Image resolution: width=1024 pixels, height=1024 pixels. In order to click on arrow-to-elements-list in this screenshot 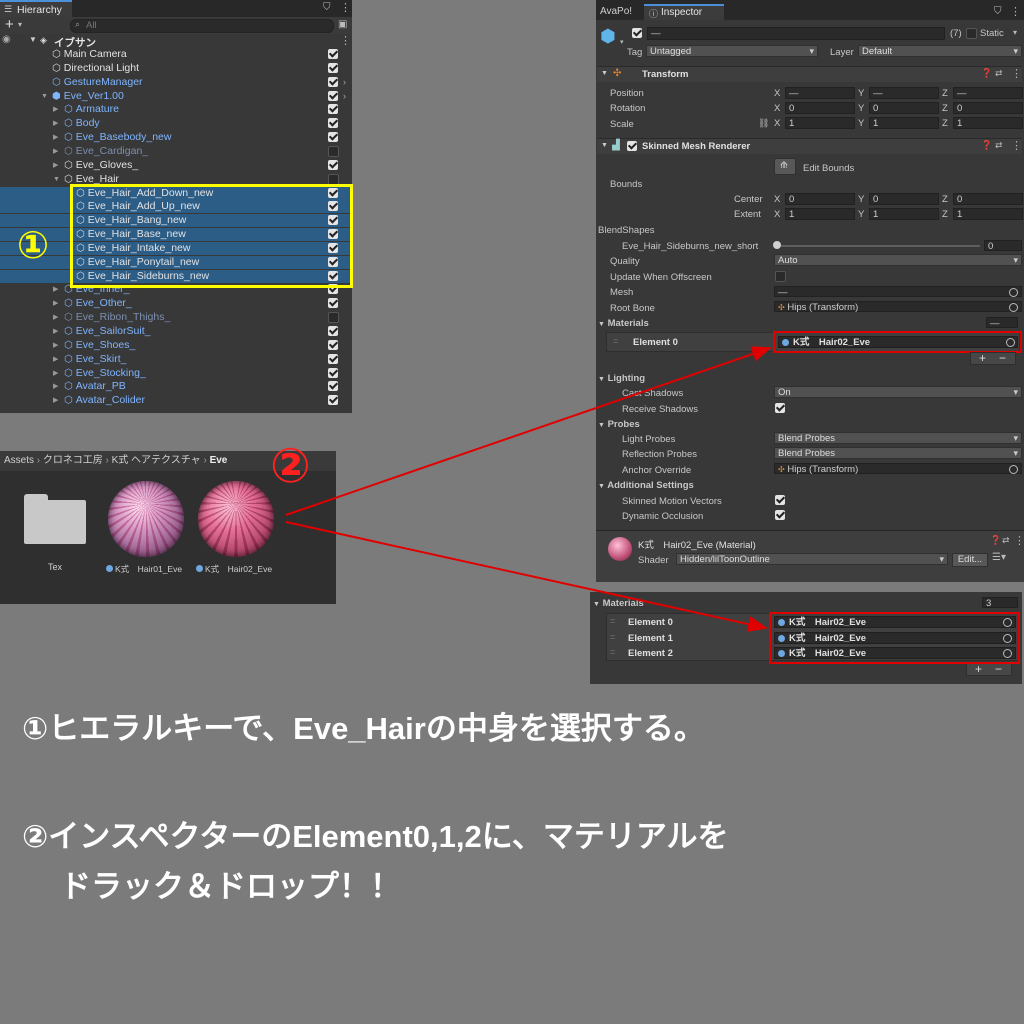, I will do `click(526, 576)`.